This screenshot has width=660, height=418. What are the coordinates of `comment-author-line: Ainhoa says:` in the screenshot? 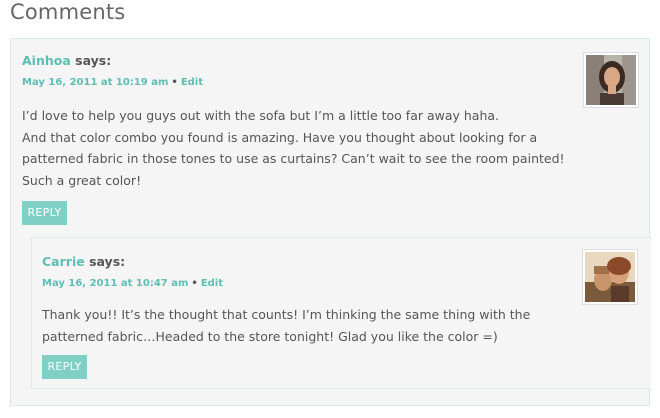 It's located at (66, 60).